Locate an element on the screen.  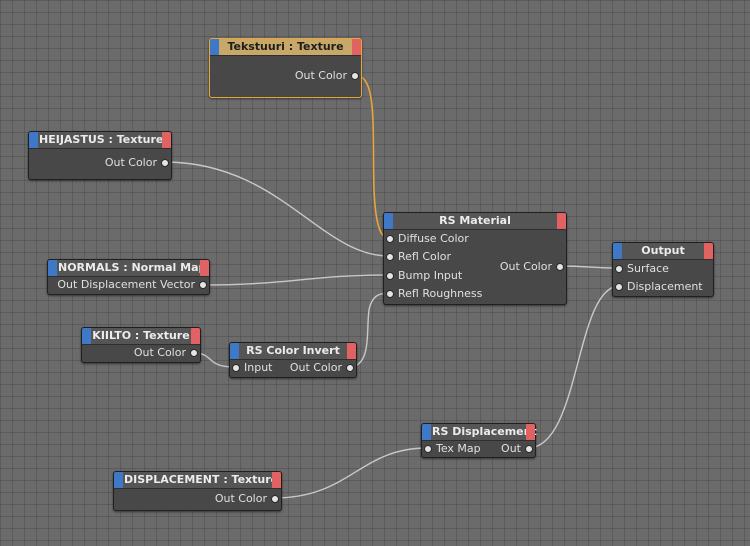
input-port-refl-color is located at coordinates (390, 257).